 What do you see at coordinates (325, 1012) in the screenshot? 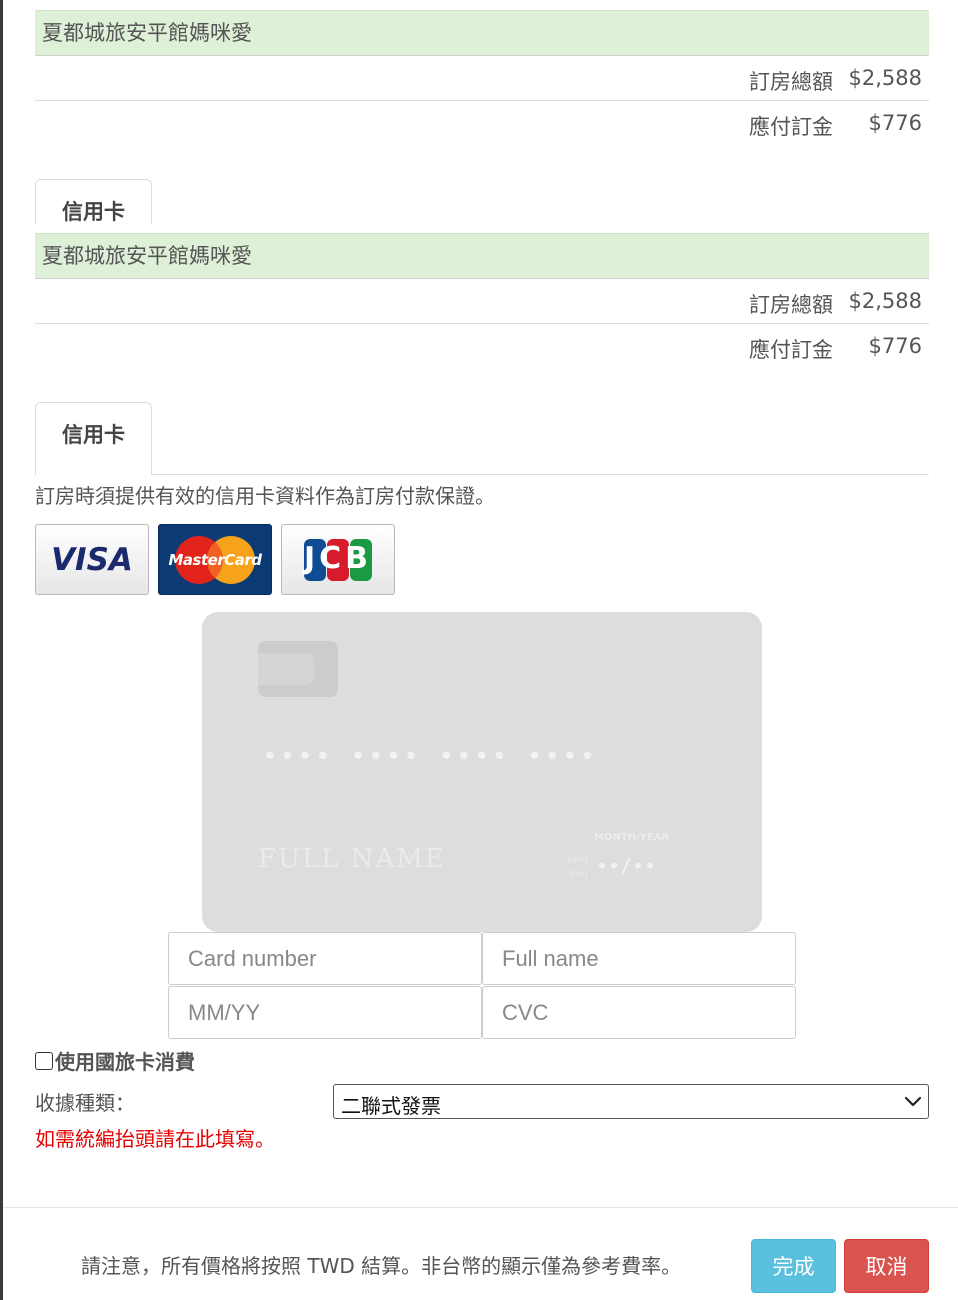
I see `expiry-input` at bounding box center [325, 1012].